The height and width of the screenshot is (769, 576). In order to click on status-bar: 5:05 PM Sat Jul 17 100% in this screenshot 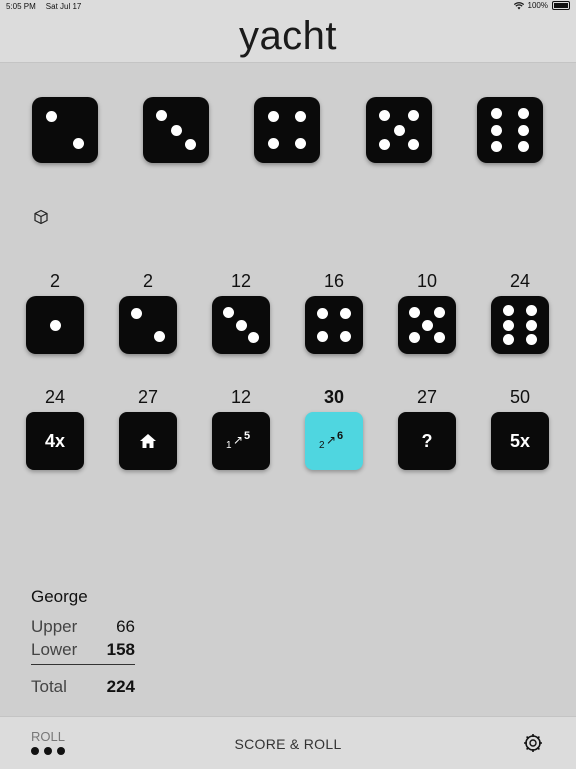, I will do `click(288, 7)`.